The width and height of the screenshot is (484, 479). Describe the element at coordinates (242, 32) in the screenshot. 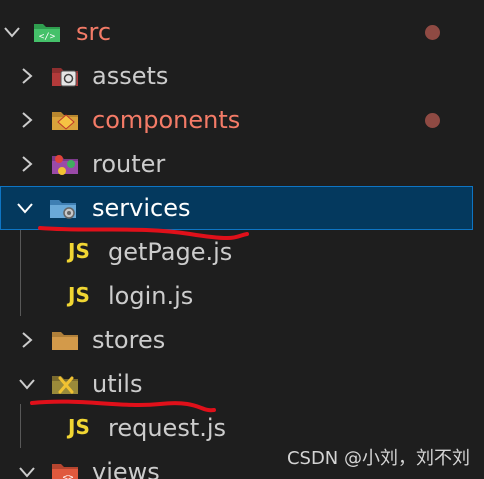

I see `tree-item-src: </> src` at that location.